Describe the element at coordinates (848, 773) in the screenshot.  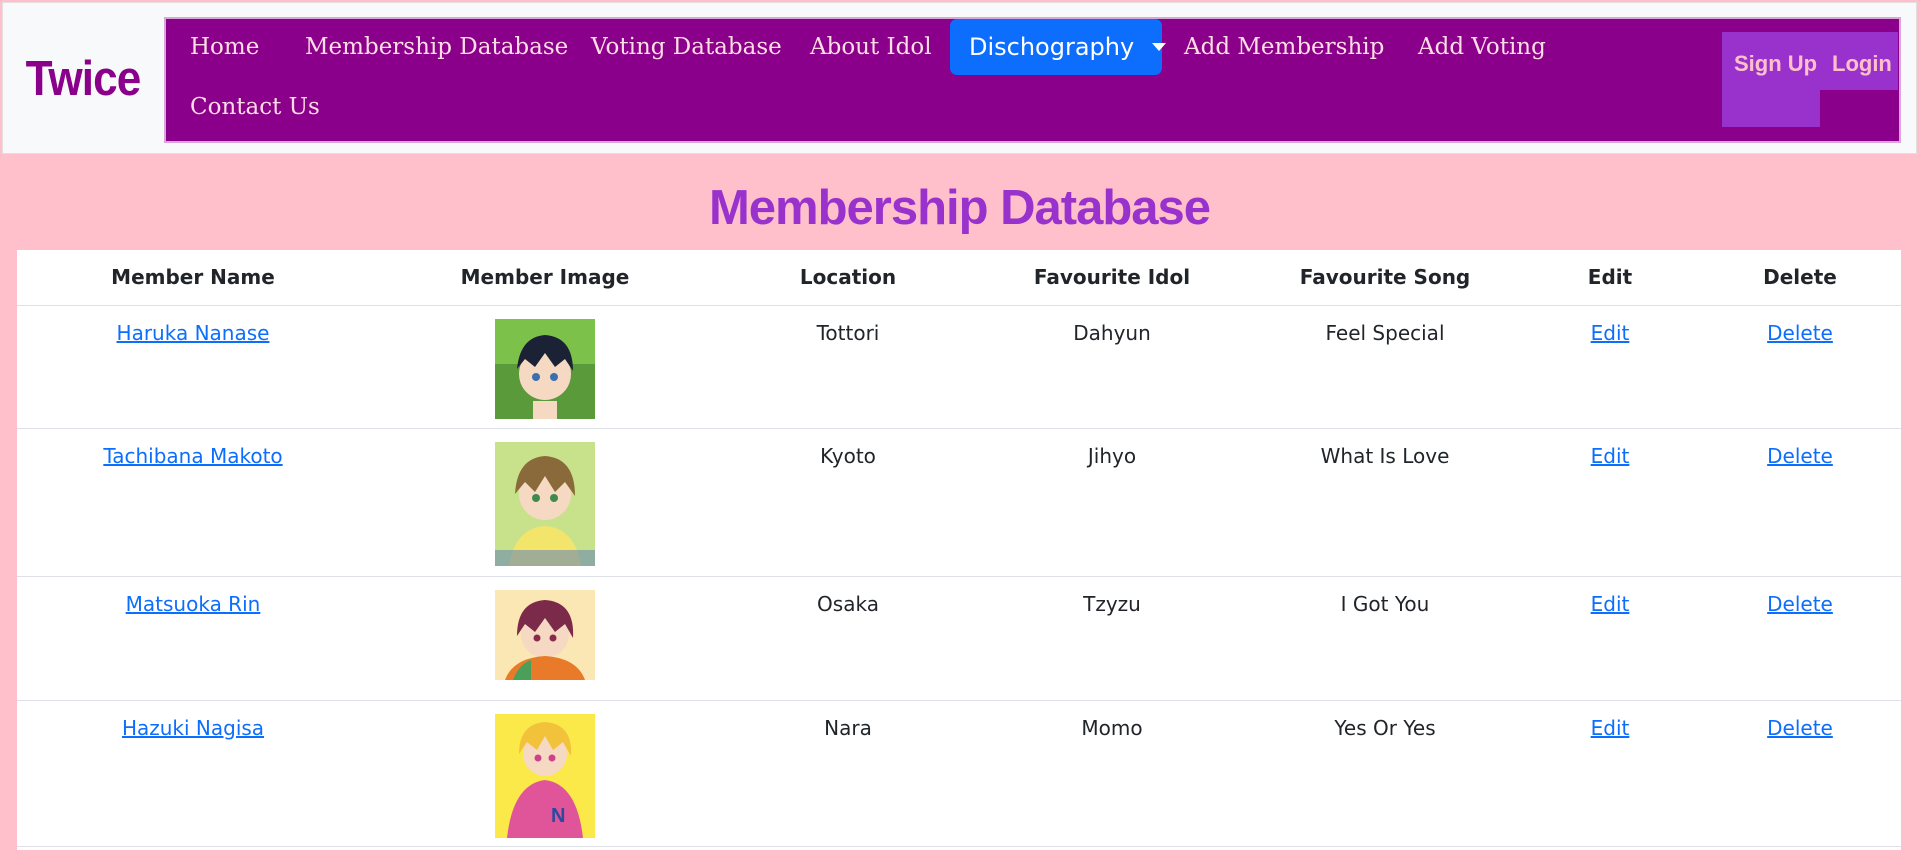
I see `member-location: Nara` at that location.